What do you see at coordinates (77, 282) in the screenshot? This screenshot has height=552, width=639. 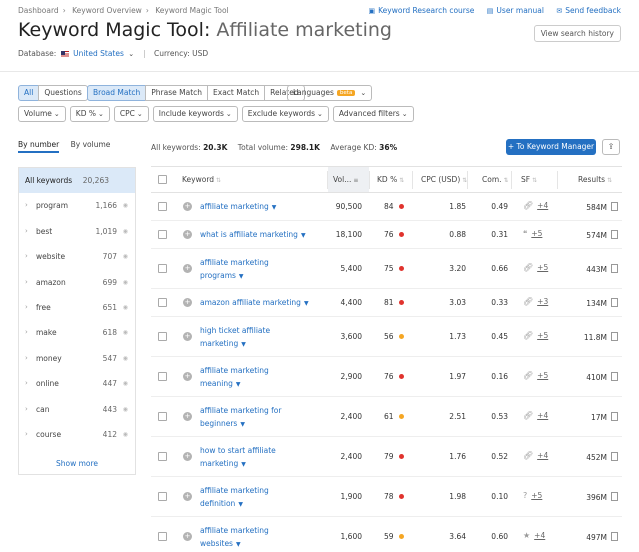 I see `group-item: › amazon 699 ◉` at bounding box center [77, 282].